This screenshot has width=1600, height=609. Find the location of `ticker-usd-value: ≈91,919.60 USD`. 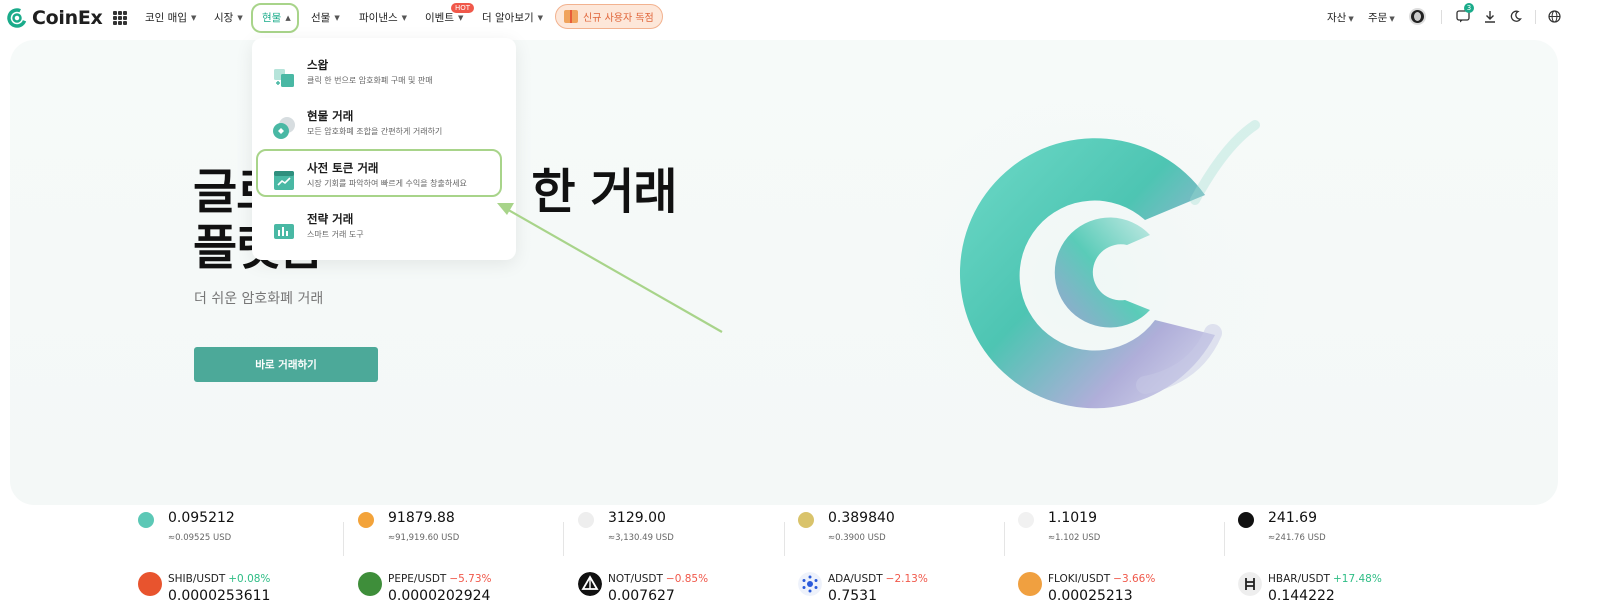

ticker-usd-value: ≈91,919.60 USD is located at coordinates (424, 538).